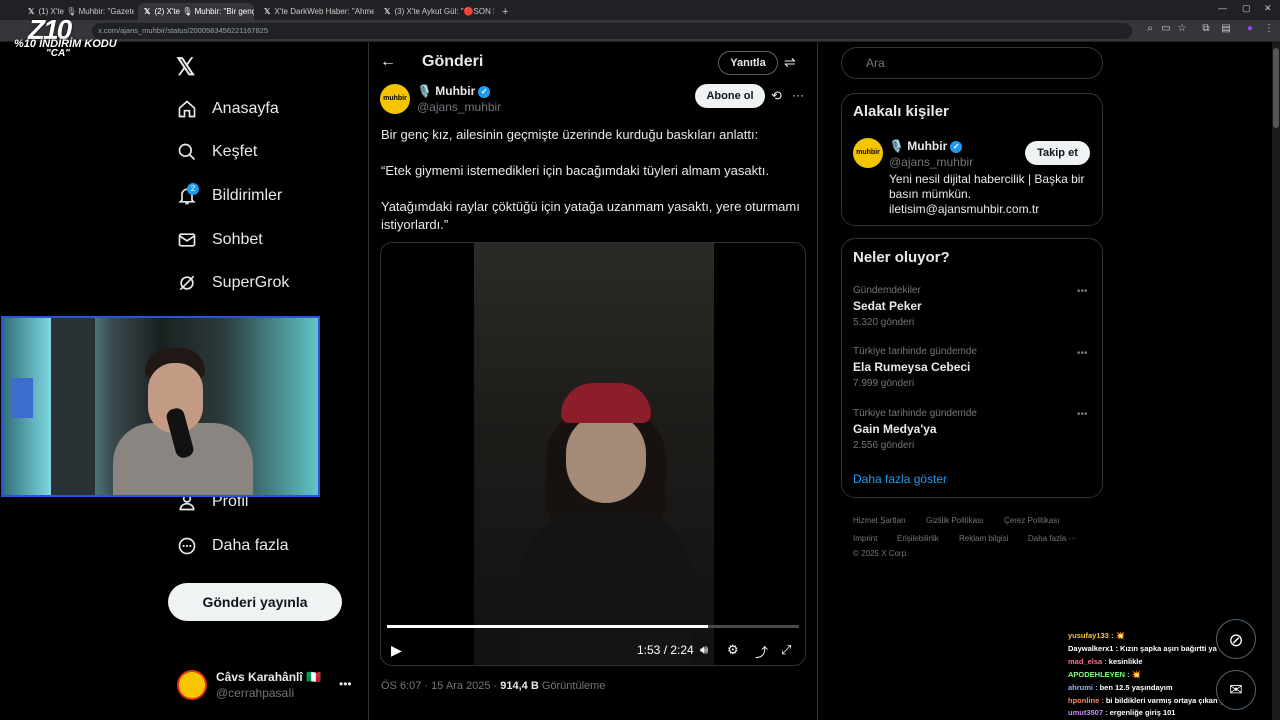 The height and width of the screenshot is (720, 1280). Describe the element at coordinates (185, 67) in the screenshot. I see `x-logo-icon: 𝕏` at that location.